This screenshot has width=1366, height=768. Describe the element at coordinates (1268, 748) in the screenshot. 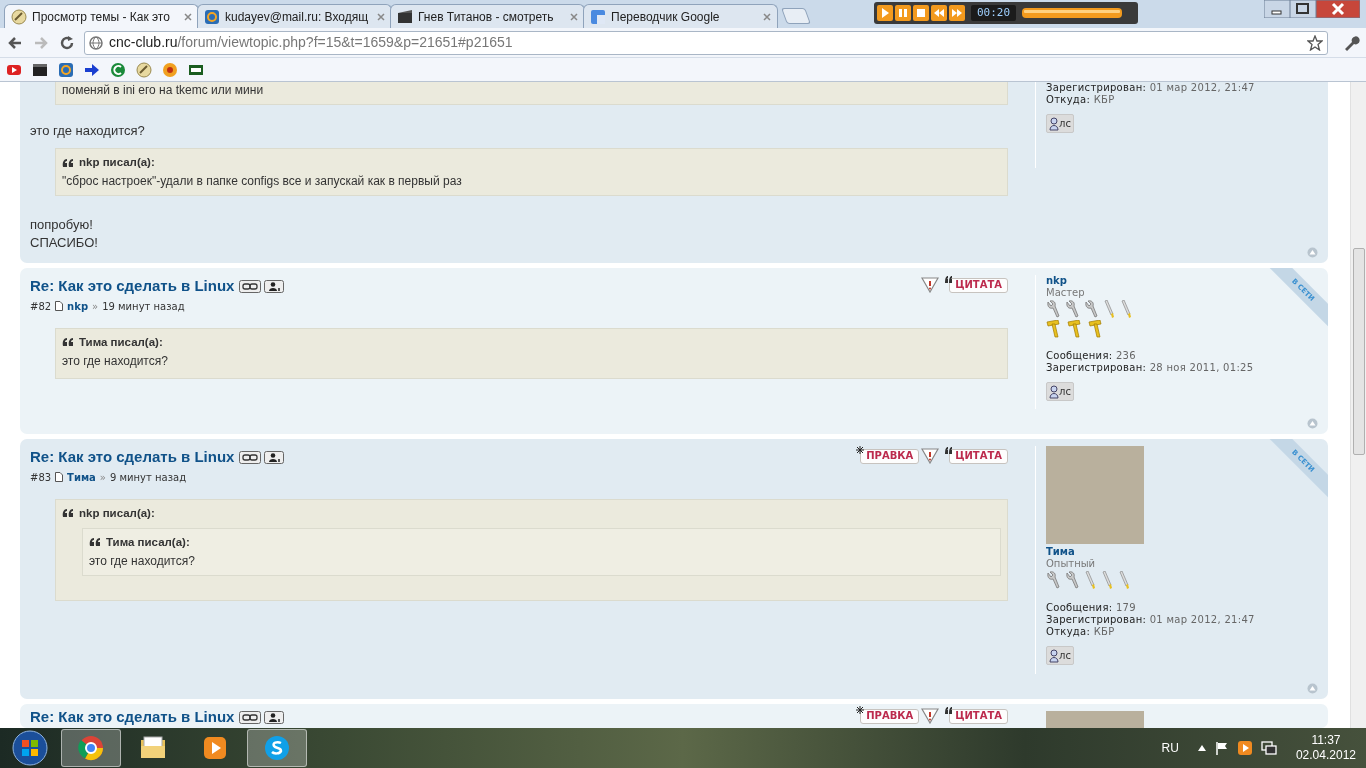

I see `network-icon` at that location.